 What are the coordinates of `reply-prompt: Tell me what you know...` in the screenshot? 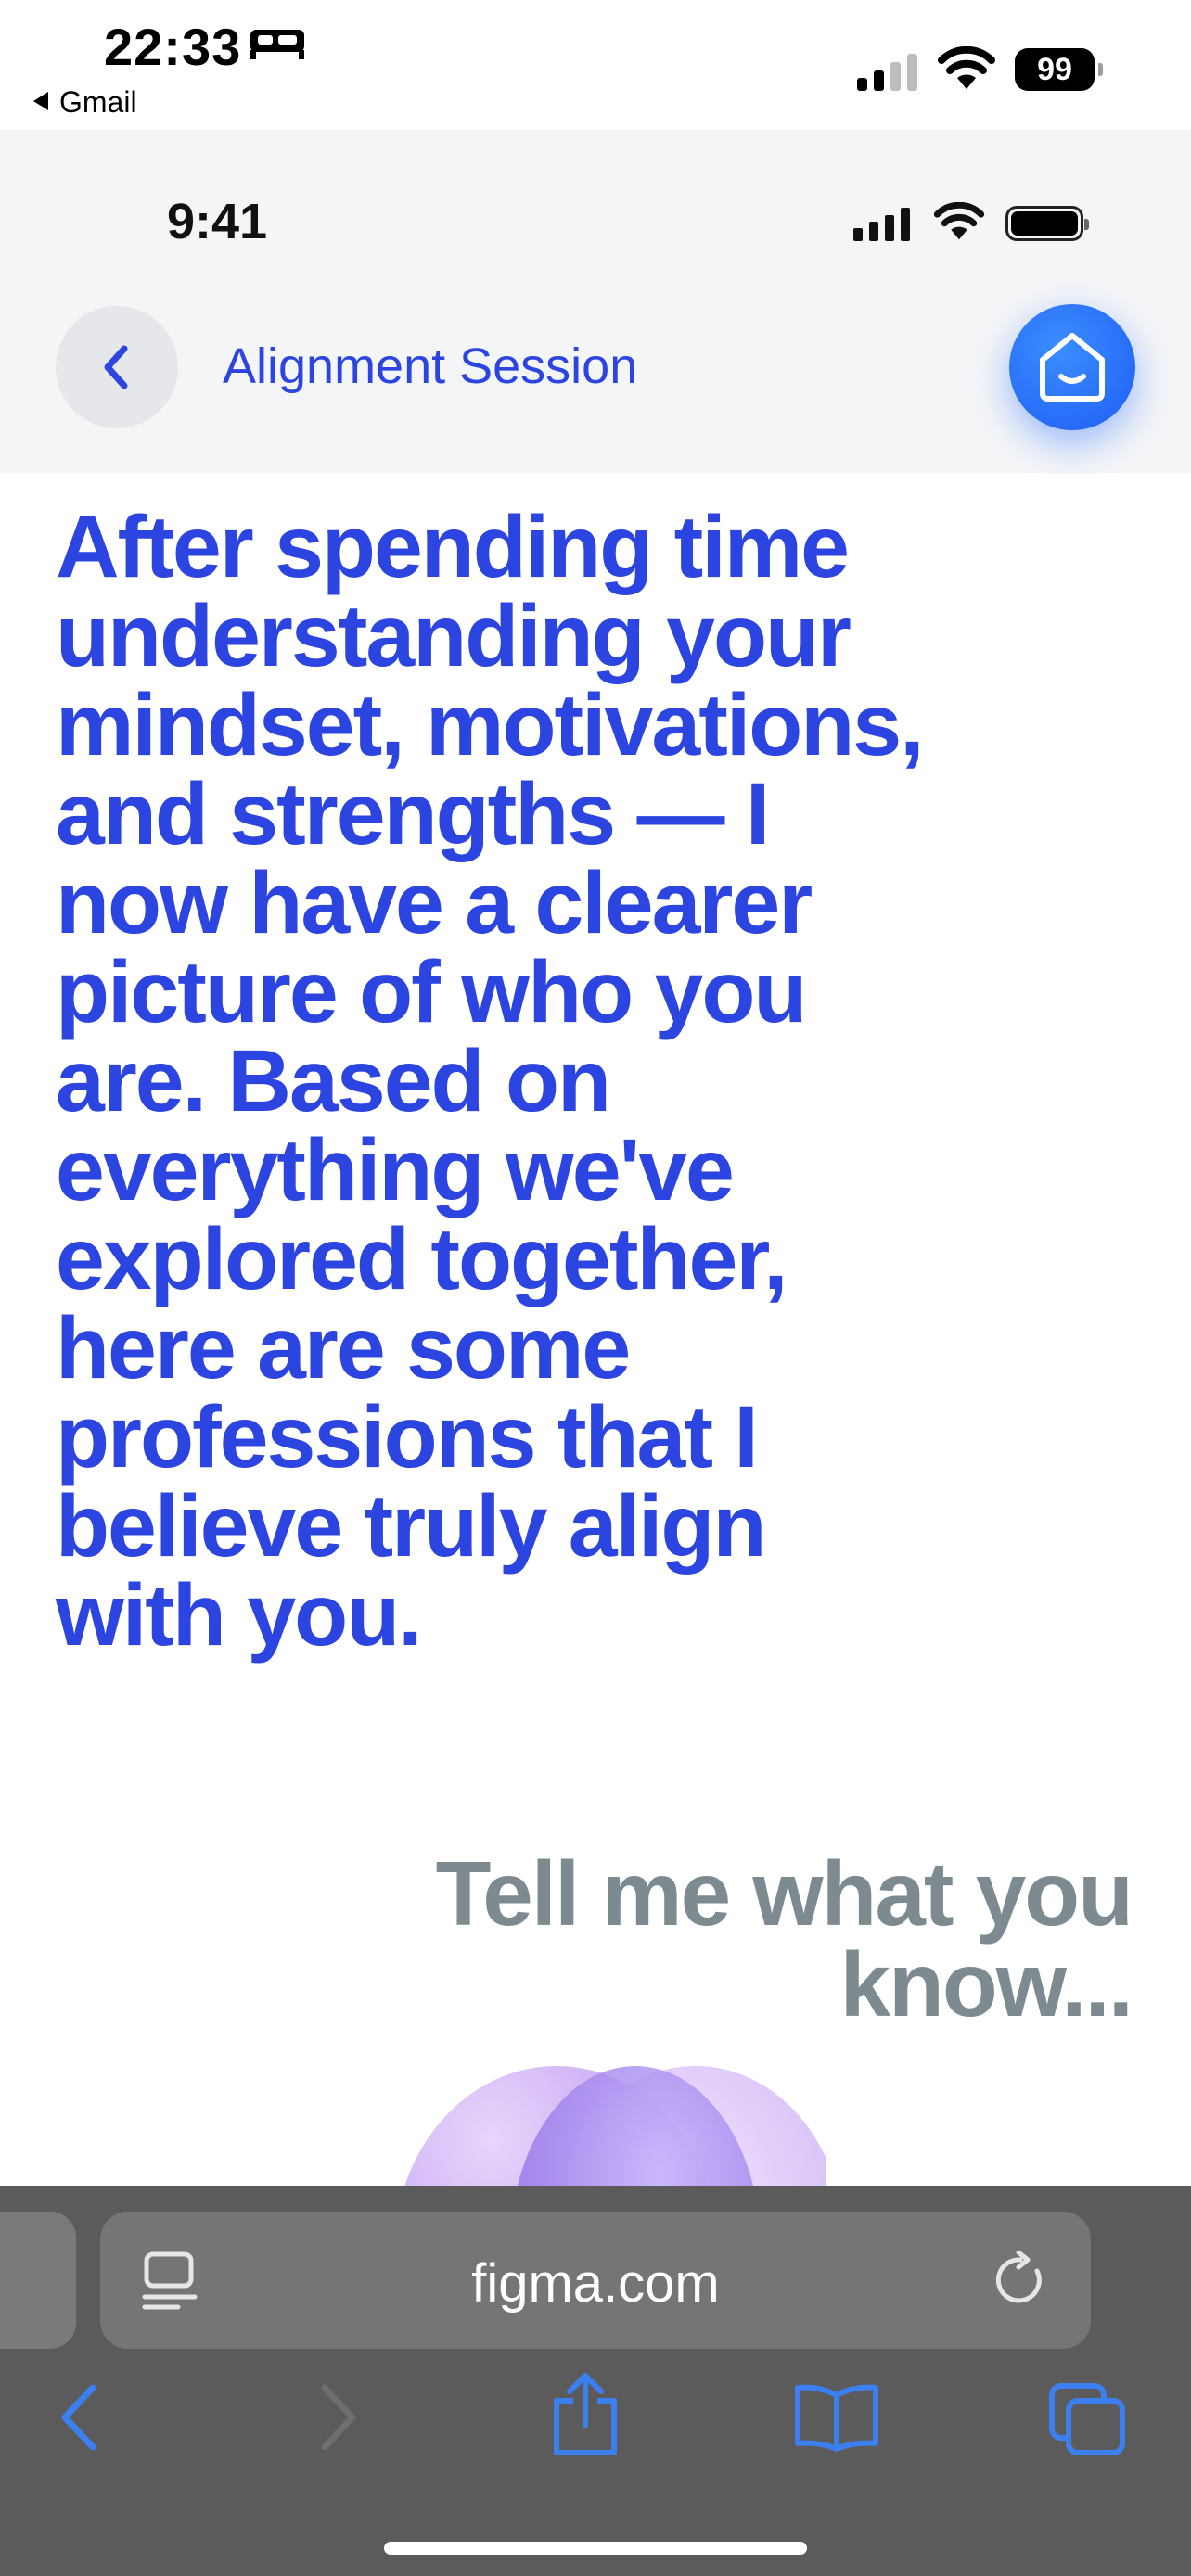 It's located at (715, 1939).